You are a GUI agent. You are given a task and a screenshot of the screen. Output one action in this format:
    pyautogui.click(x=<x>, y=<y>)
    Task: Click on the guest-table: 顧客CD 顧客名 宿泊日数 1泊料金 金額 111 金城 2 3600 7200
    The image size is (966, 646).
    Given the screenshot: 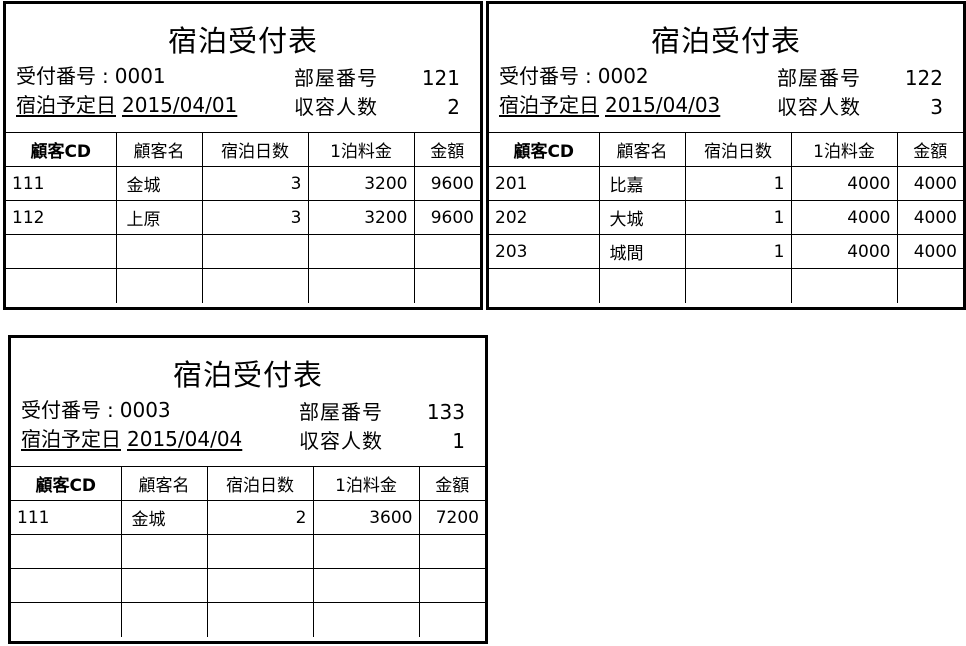 What is the action you would take?
    pyautogui.click(x=248, y=551)
    